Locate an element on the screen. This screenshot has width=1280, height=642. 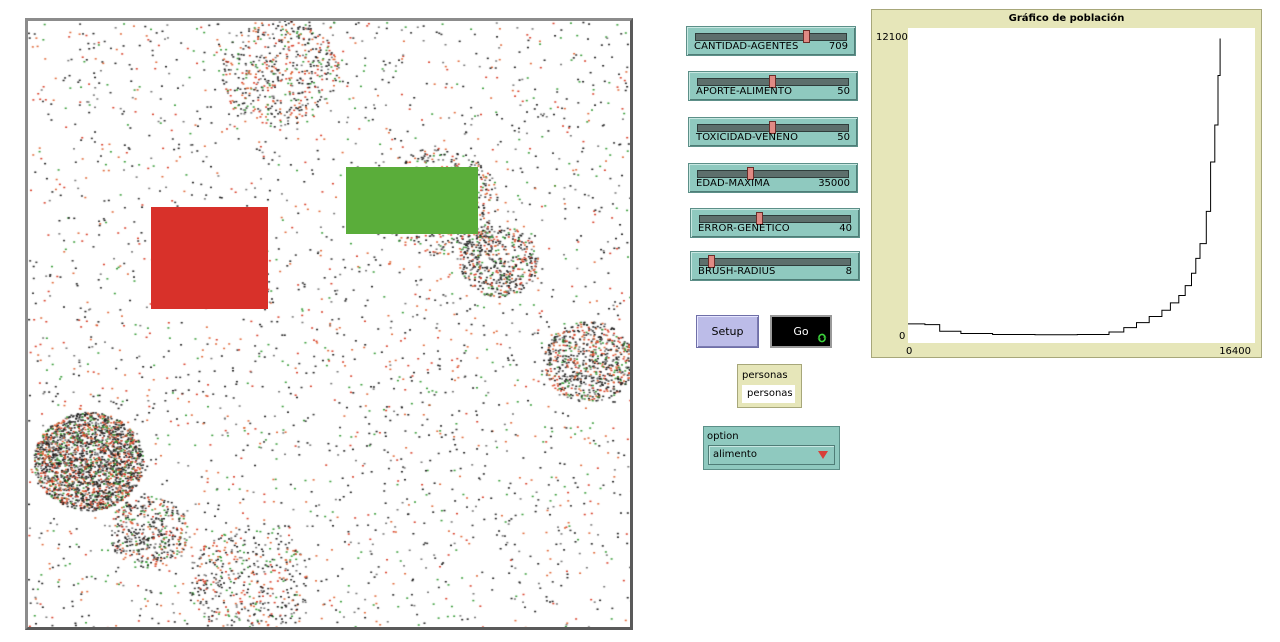
setup-button: Setup is located at coordinates (727, 331).